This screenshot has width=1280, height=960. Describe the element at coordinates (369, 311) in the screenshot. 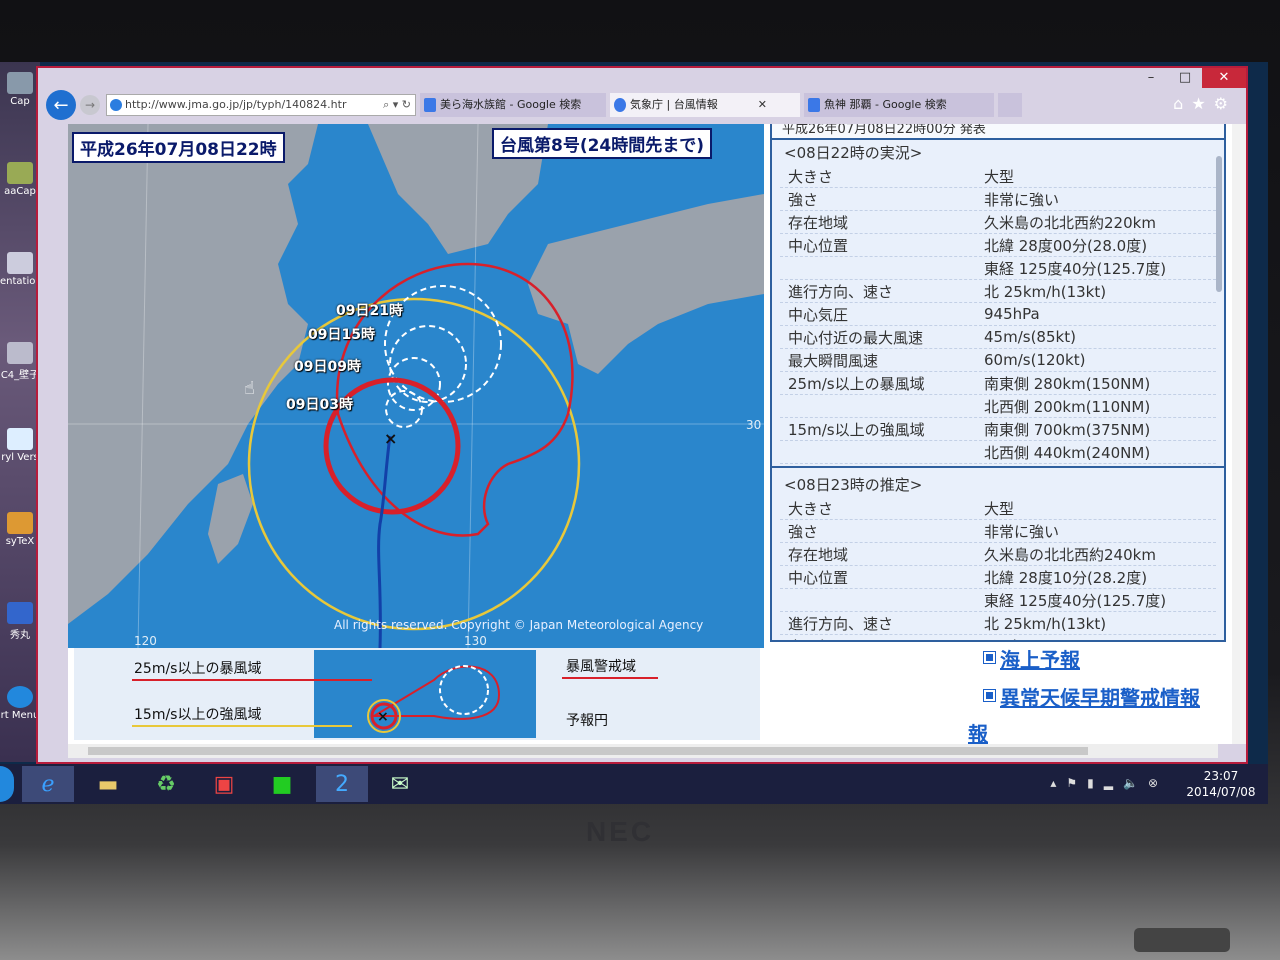

I see `forecast-time-21h: 09日21時` at that location.